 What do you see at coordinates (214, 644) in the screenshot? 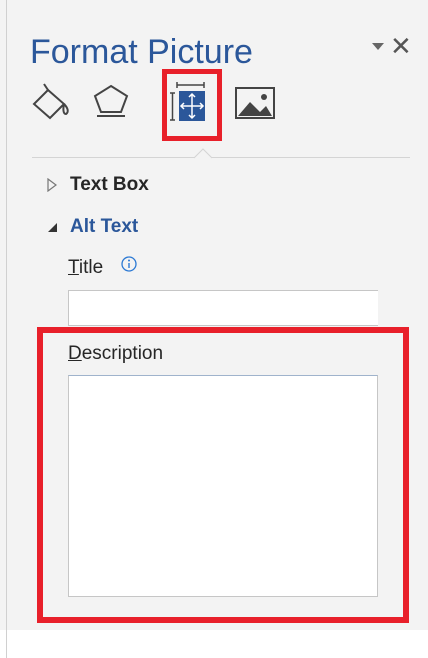
I see `pane-bottom-area` at bounding box center [214, 644].